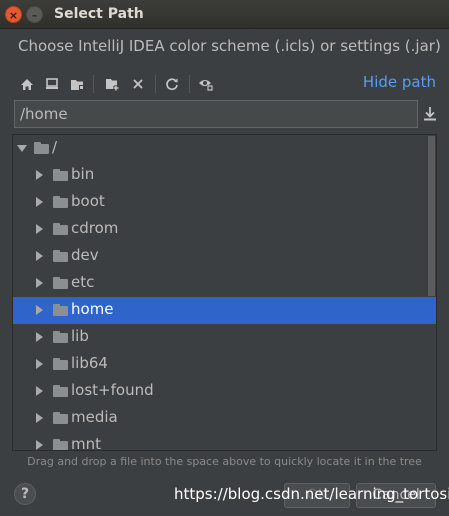 The width and height of the screenshot is (449, 516). I want to click on tree-row-label: lib, so click(80, 336).